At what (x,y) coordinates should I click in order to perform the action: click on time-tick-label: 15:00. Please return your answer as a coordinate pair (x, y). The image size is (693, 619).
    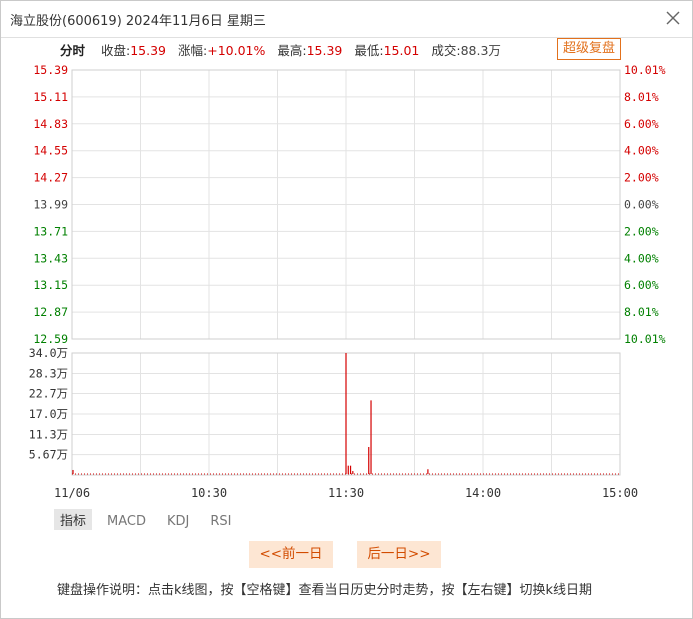
    Looking at the image, I should click on (620, 493).